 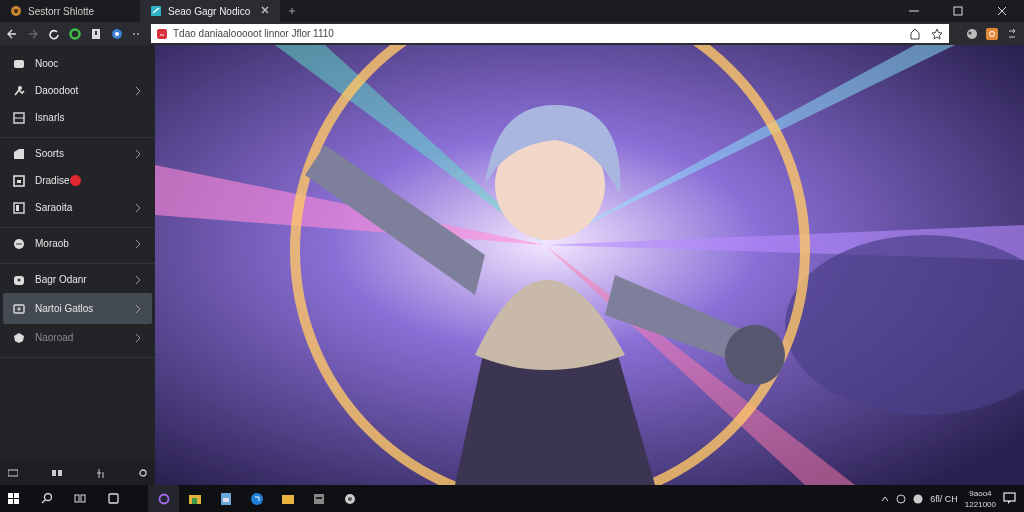 What do you see at coordinates (77, 153) in the screenshot?
I see `sidebar-item: Soorts` at bounding box center [77, 153].